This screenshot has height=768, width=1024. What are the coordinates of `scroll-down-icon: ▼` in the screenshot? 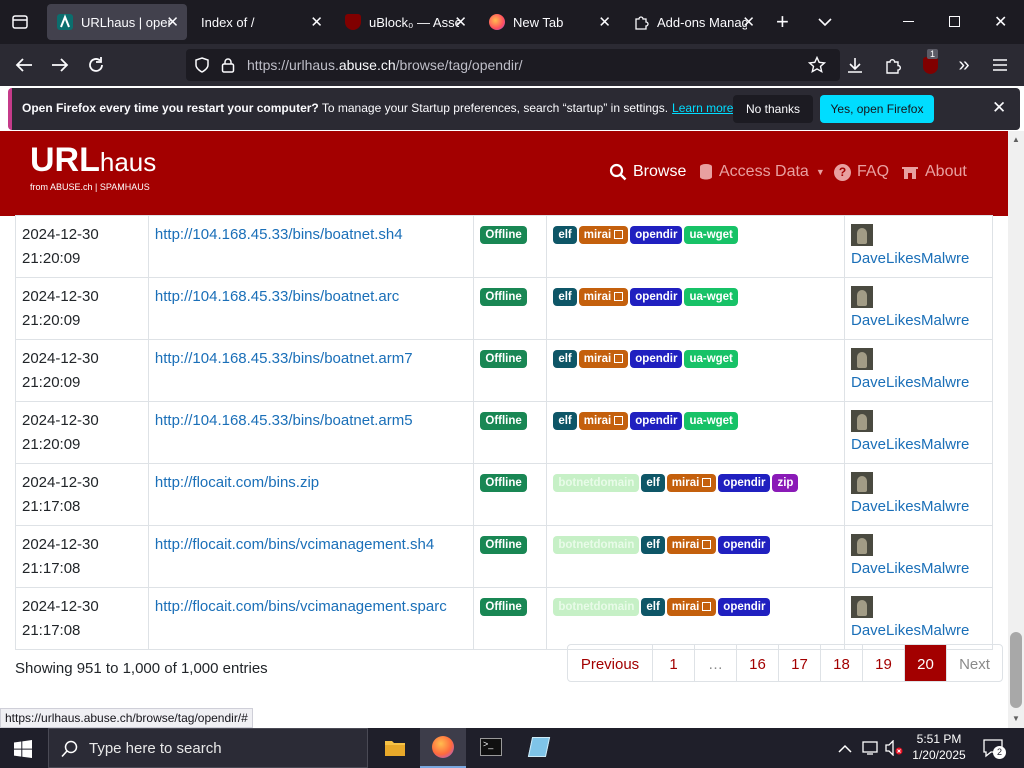 It's located at (1016, 718).